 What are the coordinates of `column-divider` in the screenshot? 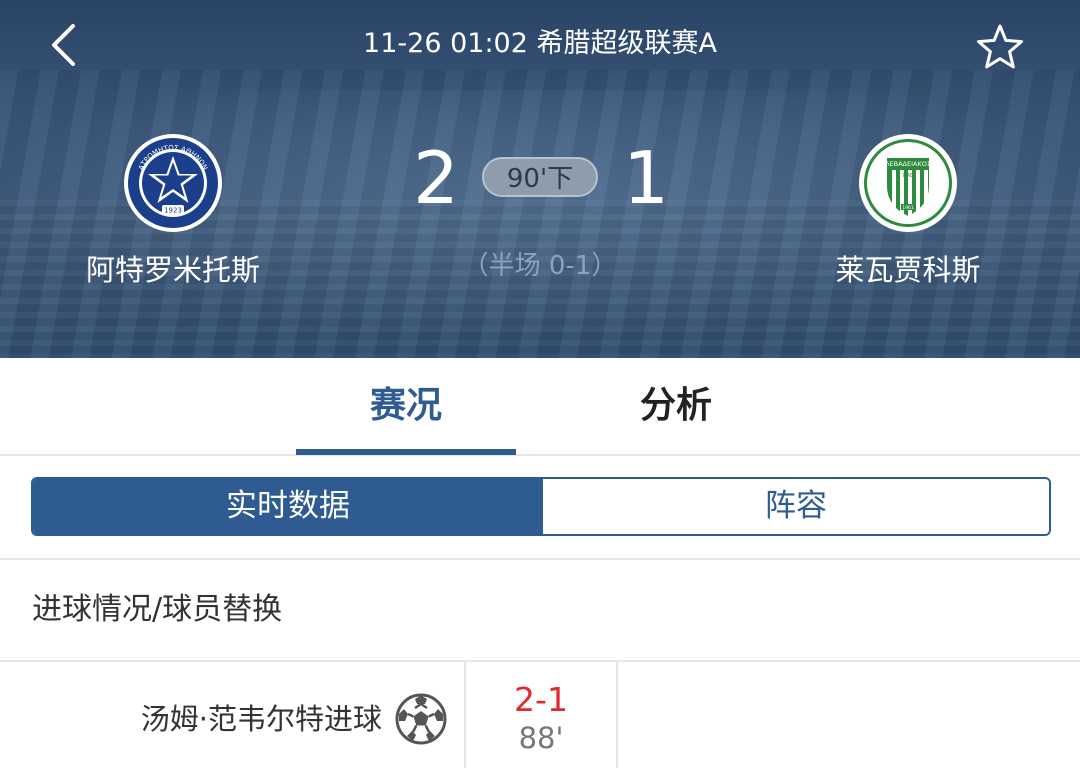 It's located at (617, 715).